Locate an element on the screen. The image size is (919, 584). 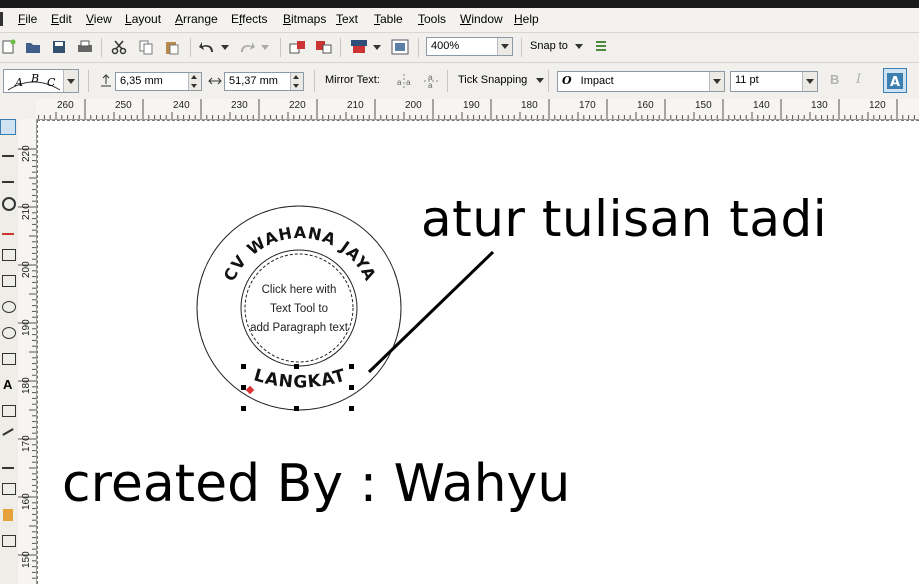
bold-button: B is located at coordinates (834, 79).